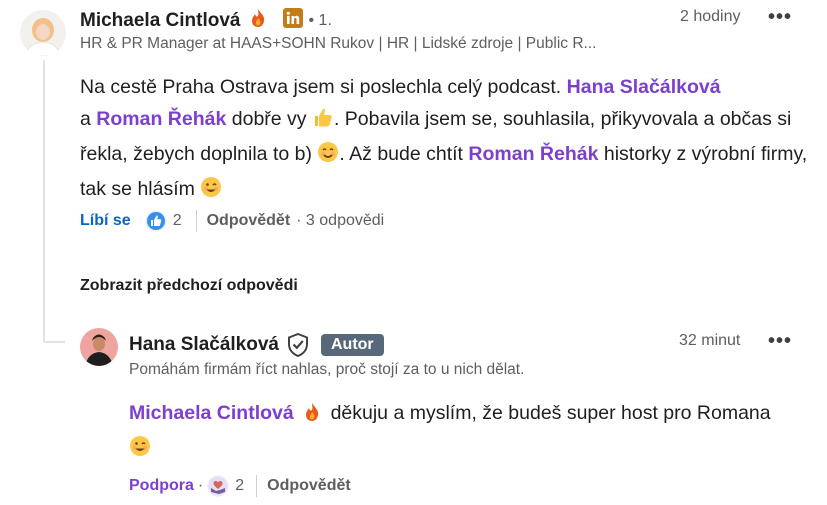  Describe the element at coordinates (352, 345) in the screenshot. I see `author-badge: Autor` at that location.